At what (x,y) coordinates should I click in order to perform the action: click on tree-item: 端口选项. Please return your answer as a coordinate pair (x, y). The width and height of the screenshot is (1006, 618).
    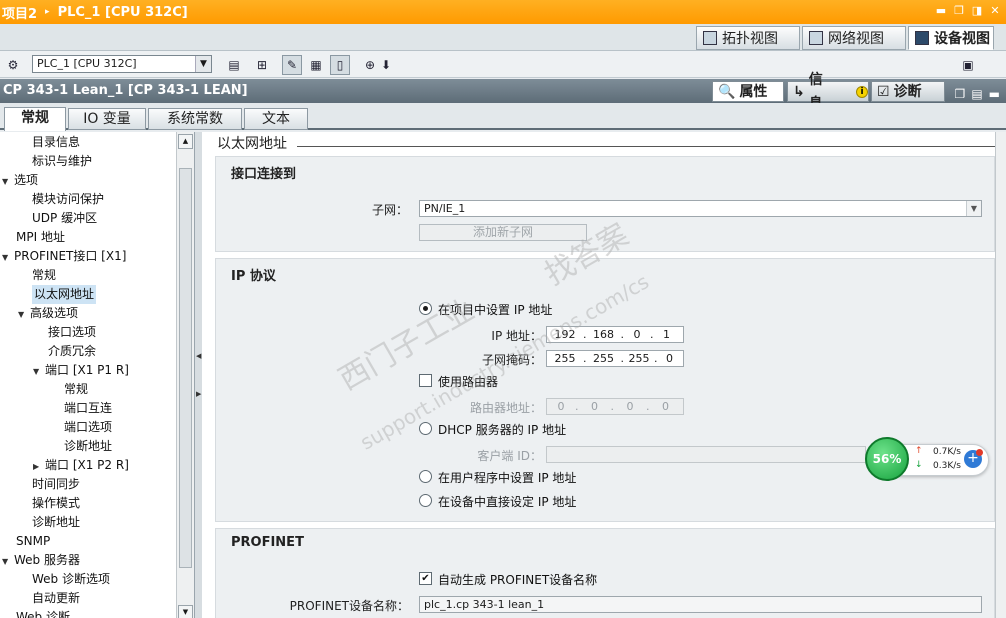
    Looking at the image, I should click on (88, 427).